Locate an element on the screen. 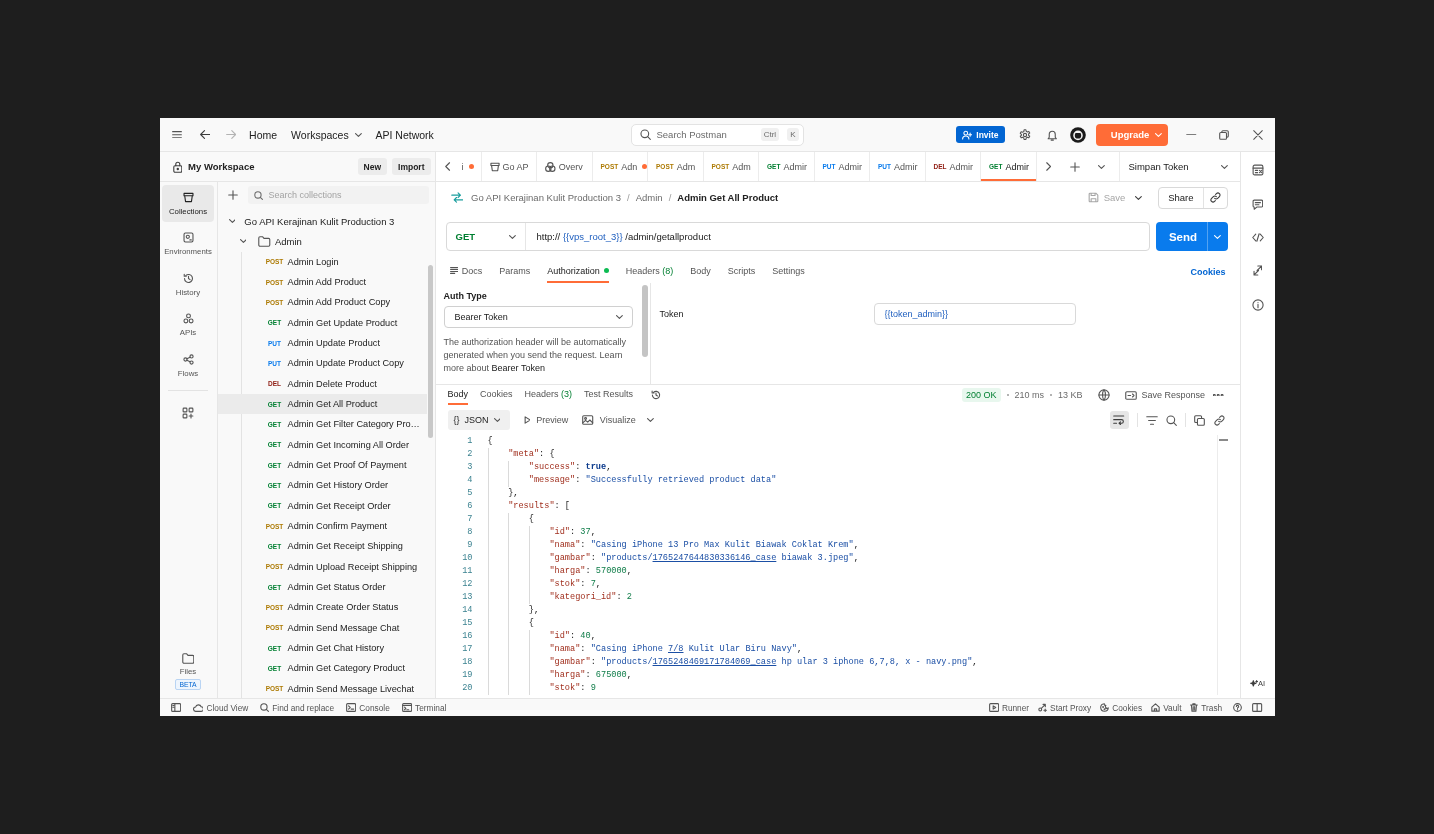 The width and height of the screenshot is (1434, 834). nav-dropdown: Workspaces is located at coordinates (326, 134).